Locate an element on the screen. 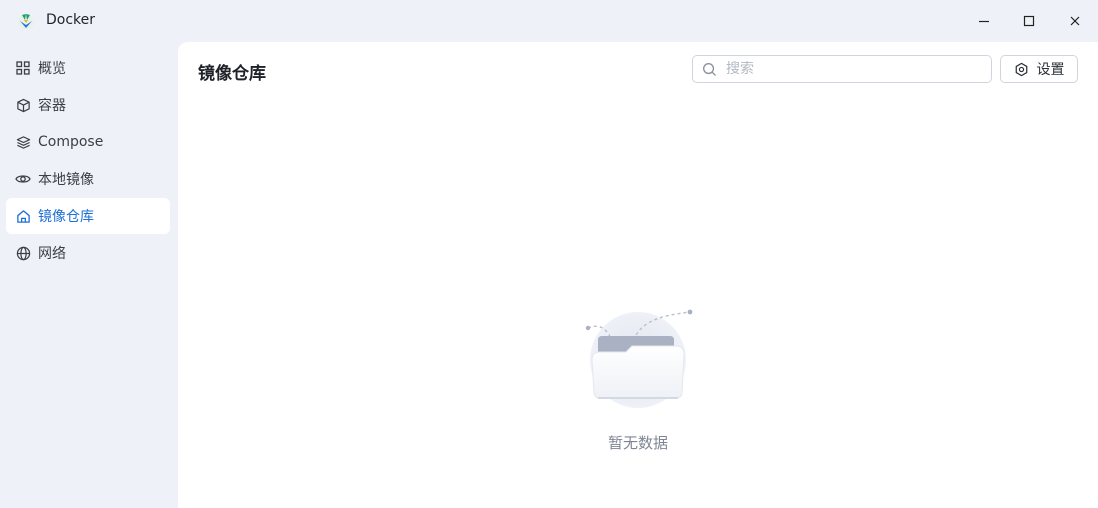 This screenshot has height=508, width=1098. search-input is located at coordinates (851, 69).